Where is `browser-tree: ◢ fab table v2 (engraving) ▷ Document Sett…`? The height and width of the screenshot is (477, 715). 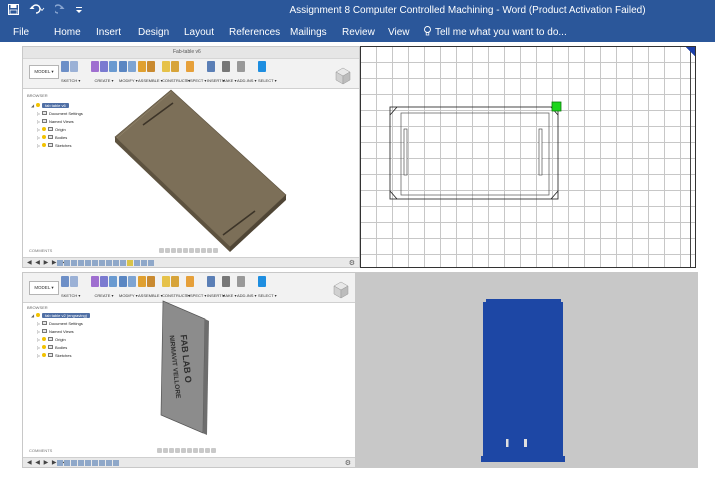 browser-tree: ◢ fab table v2 (engraving) ▷ Document Sett… is located at coordinates (61, 335).